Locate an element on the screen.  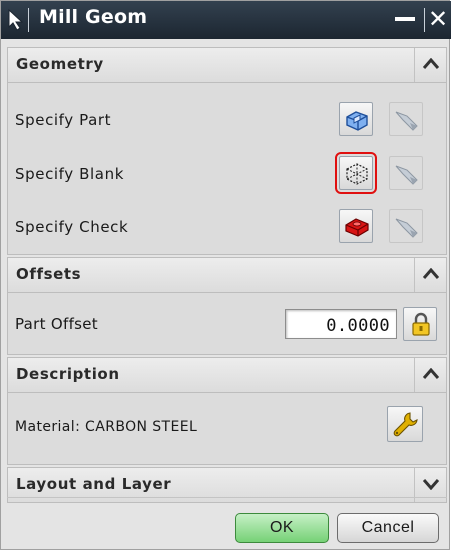
part-geometry-icon is located at coordinates (357, 121).